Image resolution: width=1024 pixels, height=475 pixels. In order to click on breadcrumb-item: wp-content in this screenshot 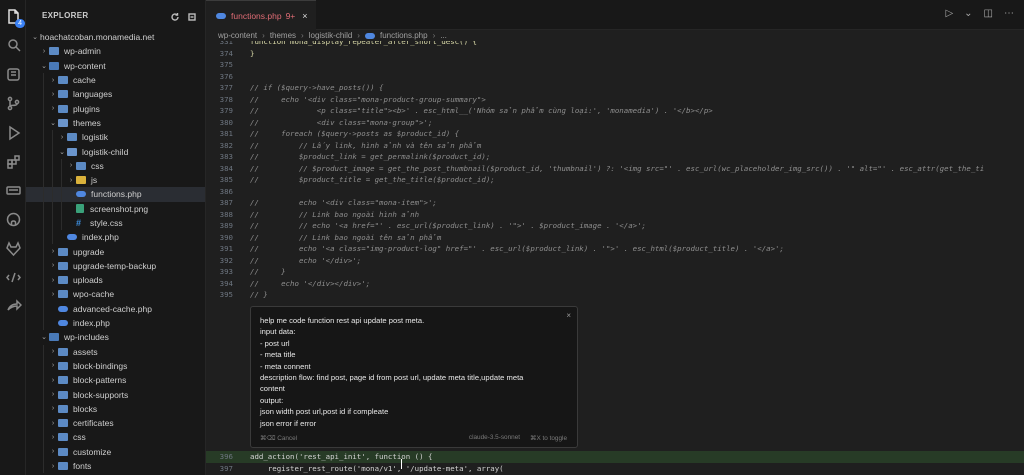, I will do `click(237, 35)`.